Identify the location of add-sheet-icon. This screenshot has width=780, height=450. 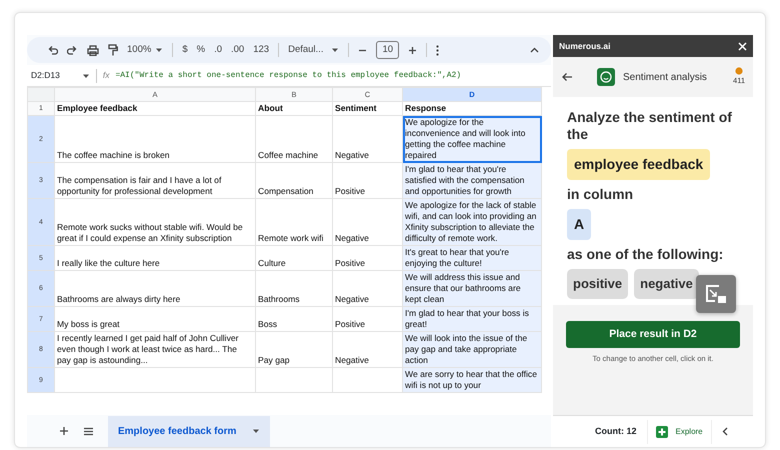
(64, 431).